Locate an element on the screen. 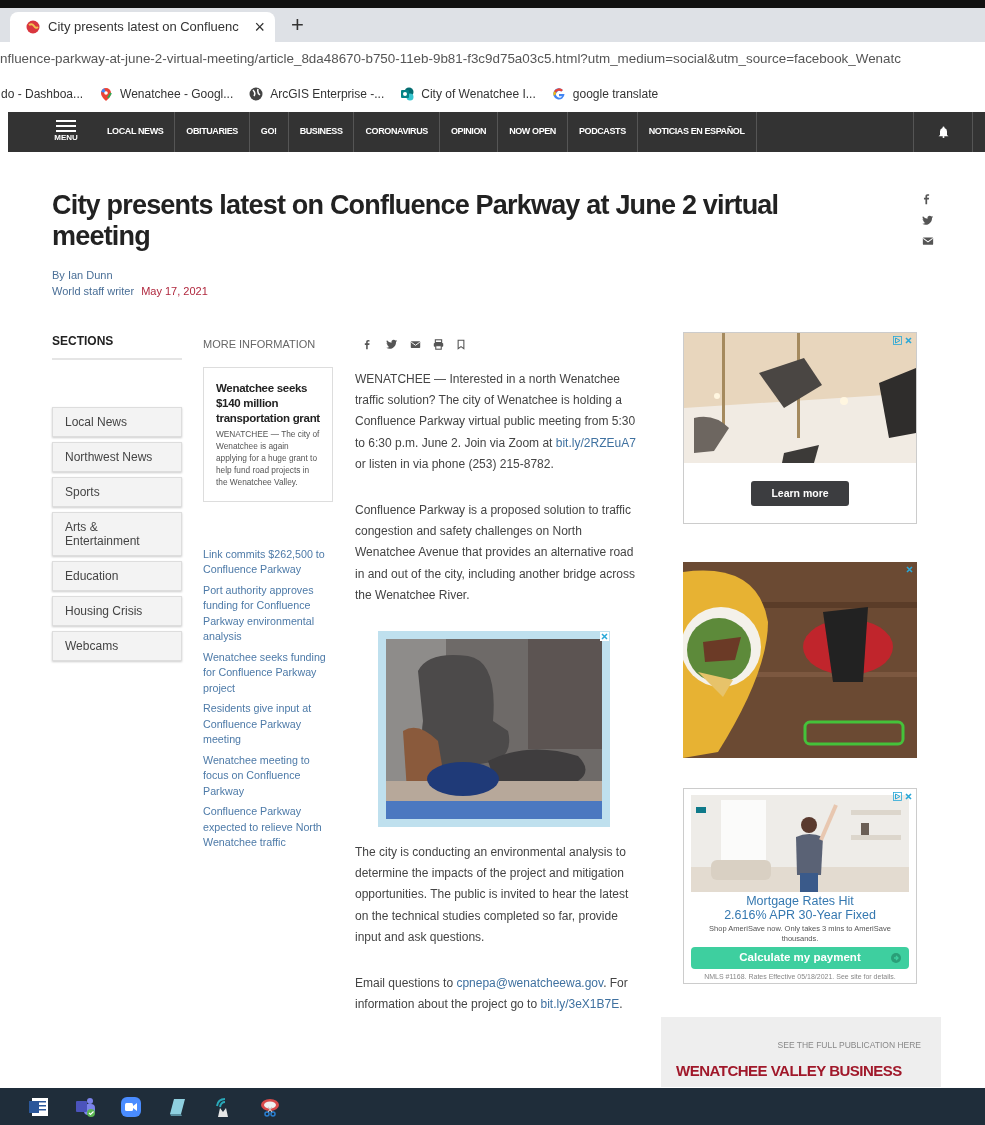  browser-tab: City presents latest on Confluenc × is located at coordinates (142, 27).